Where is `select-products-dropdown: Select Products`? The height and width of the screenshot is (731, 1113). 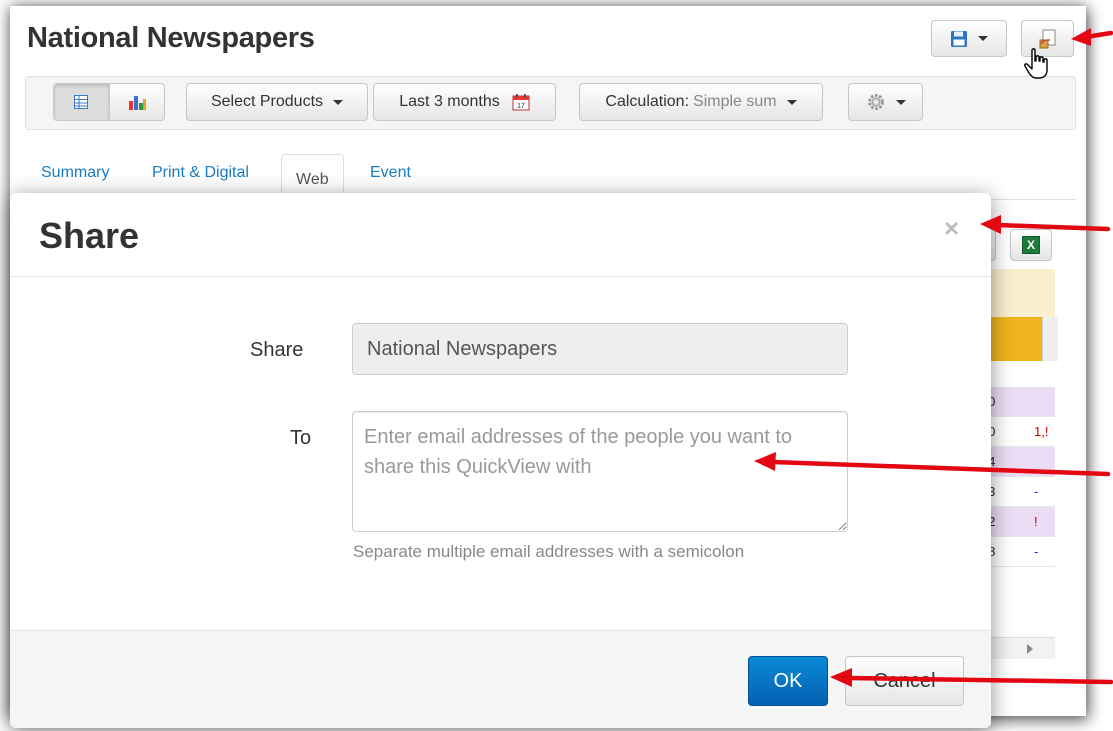
select-products-dropdown: Select Products is located at coordinates (277, 102).